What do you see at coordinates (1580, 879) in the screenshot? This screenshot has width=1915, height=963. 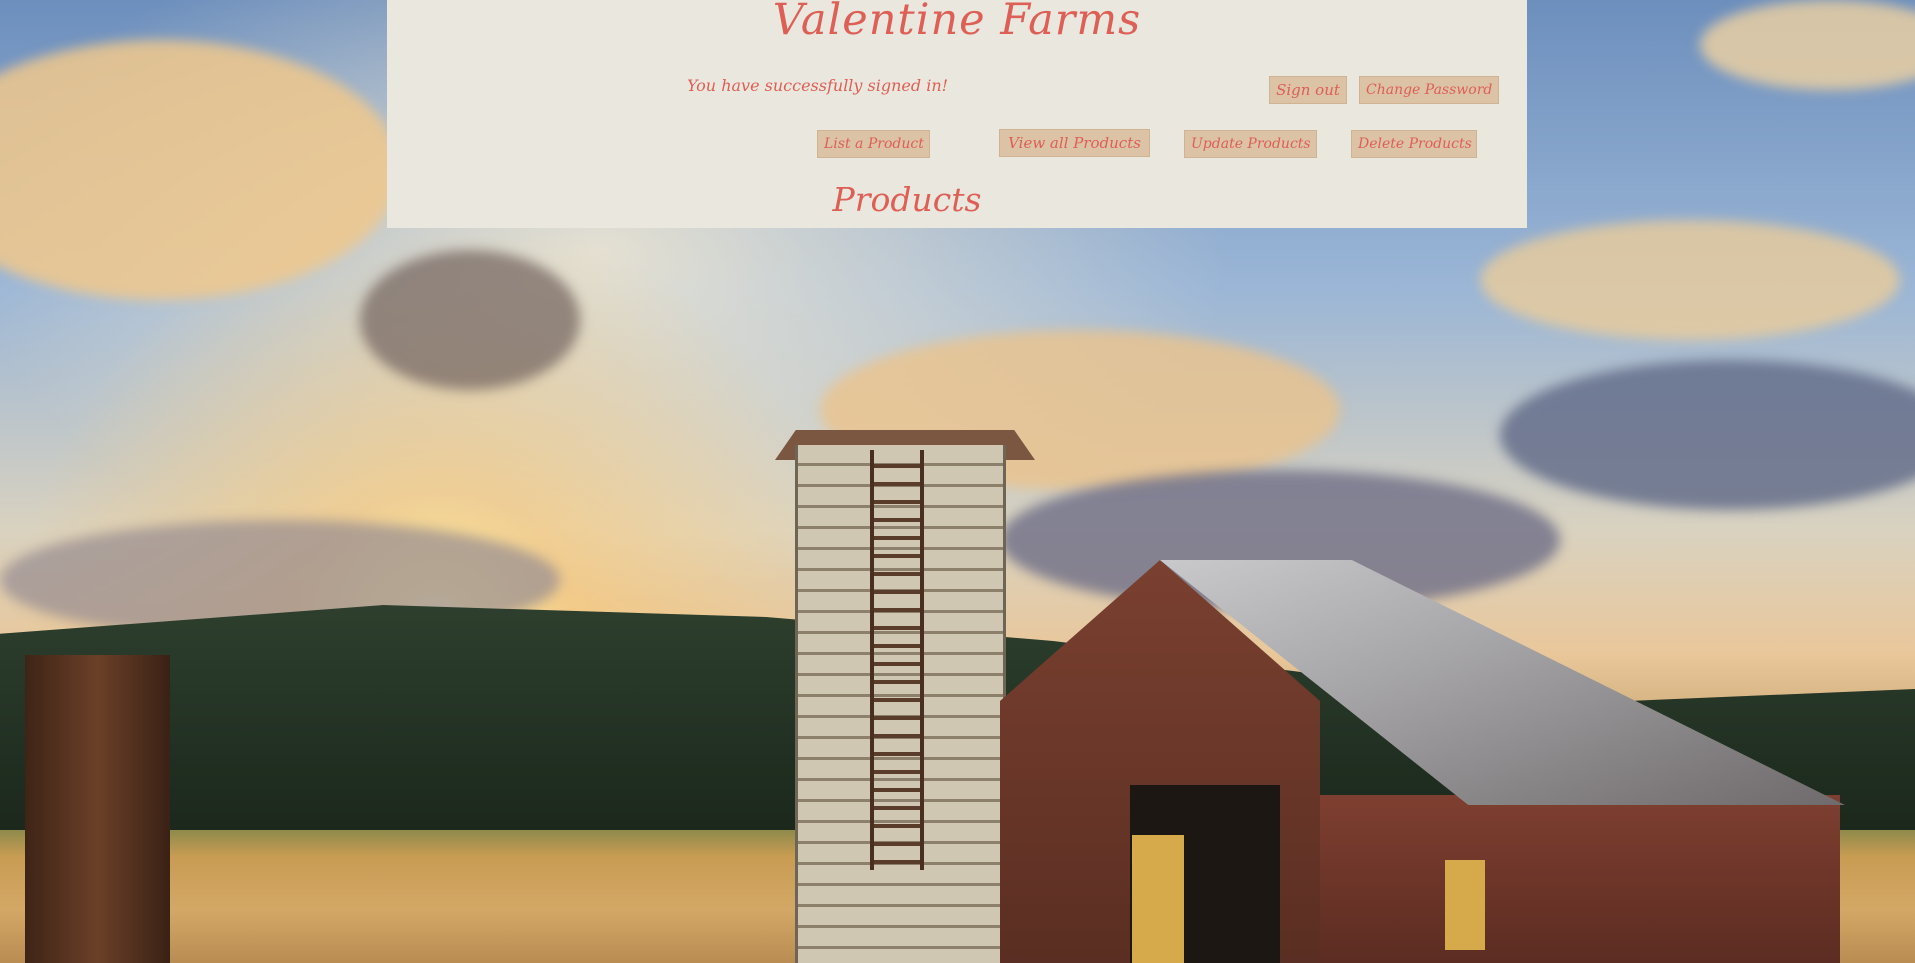 I see `barn-side` at bounding box center [1580, 879].